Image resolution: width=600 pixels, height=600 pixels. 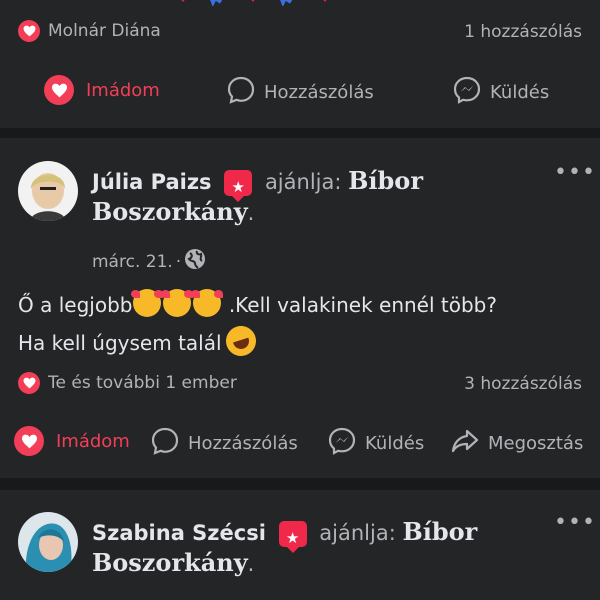 I want to click on reactor-name: Molnár Diána, so click(x=104, y=31).